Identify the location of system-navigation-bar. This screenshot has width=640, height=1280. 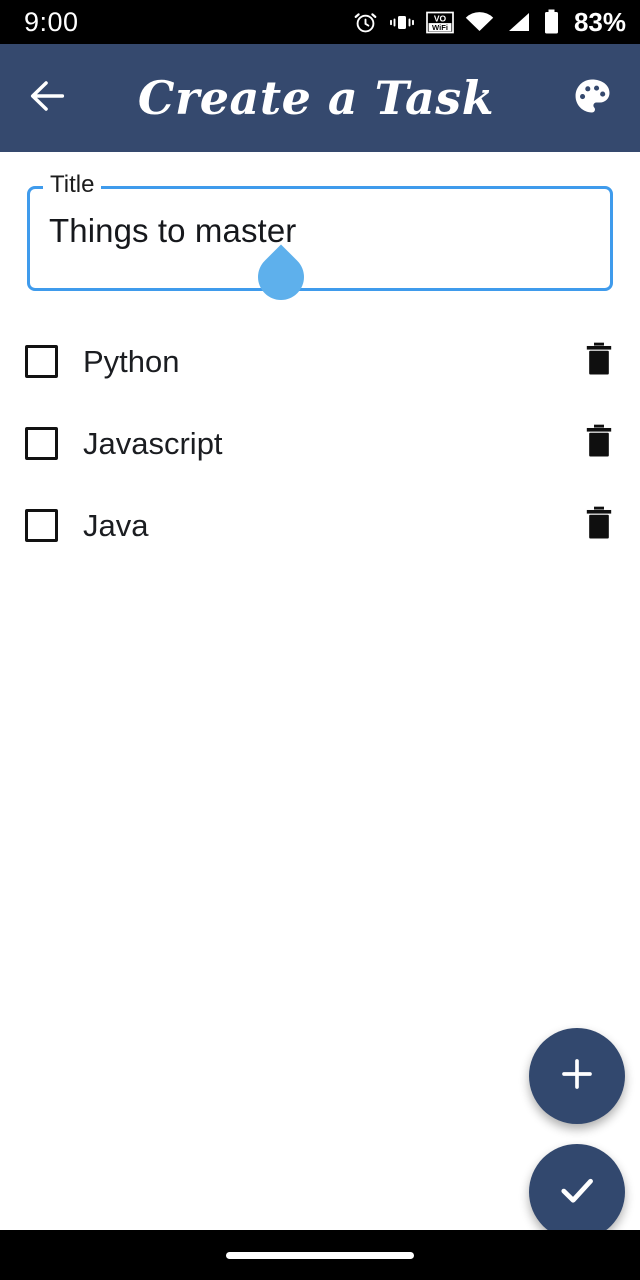
(320, 1255).